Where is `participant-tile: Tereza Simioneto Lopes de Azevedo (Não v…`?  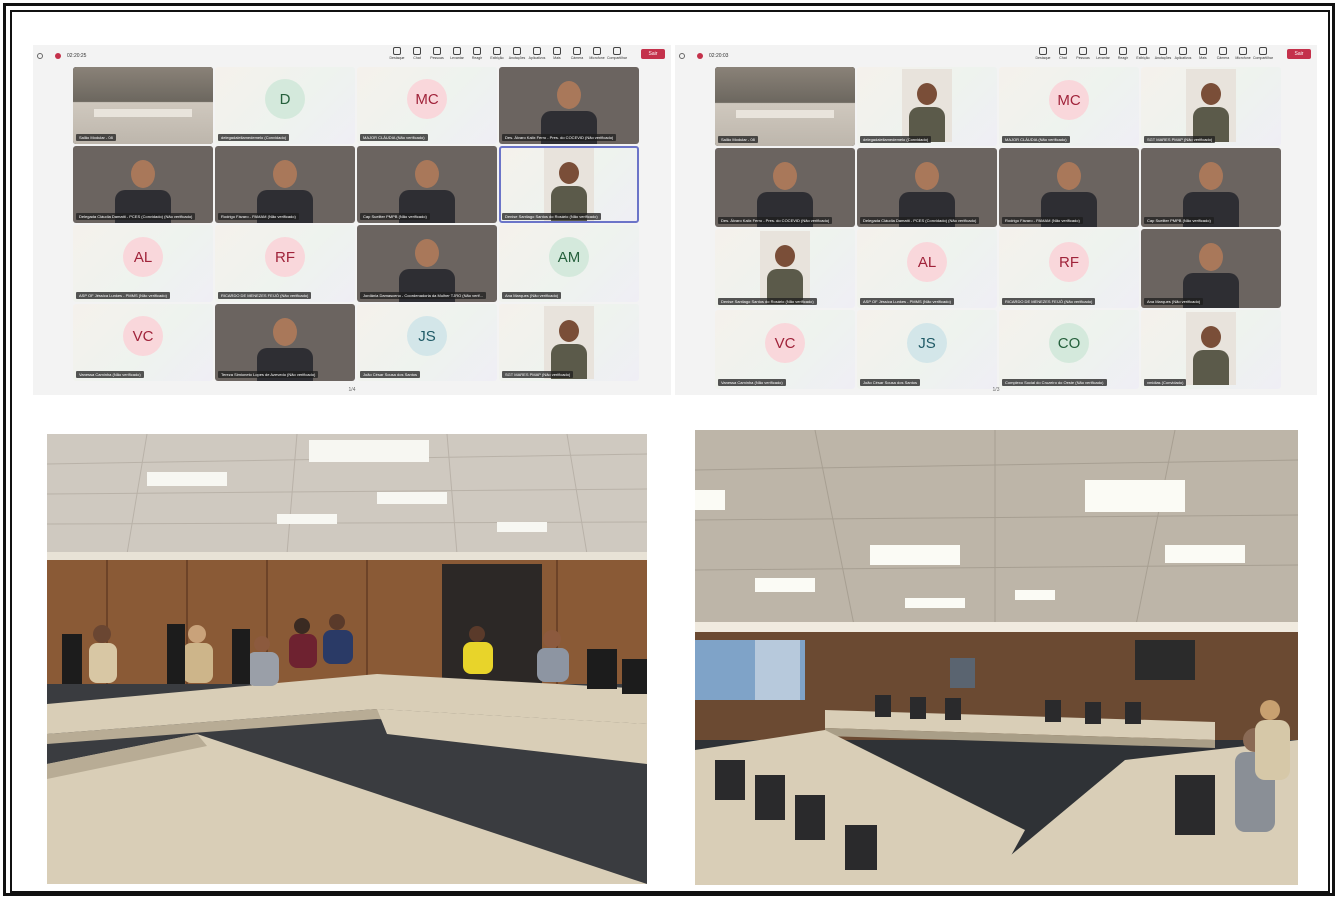
participant-tile: Tereza Simioneto Lopes de Azevedo (Não v… is located at coordinates (285, 342).